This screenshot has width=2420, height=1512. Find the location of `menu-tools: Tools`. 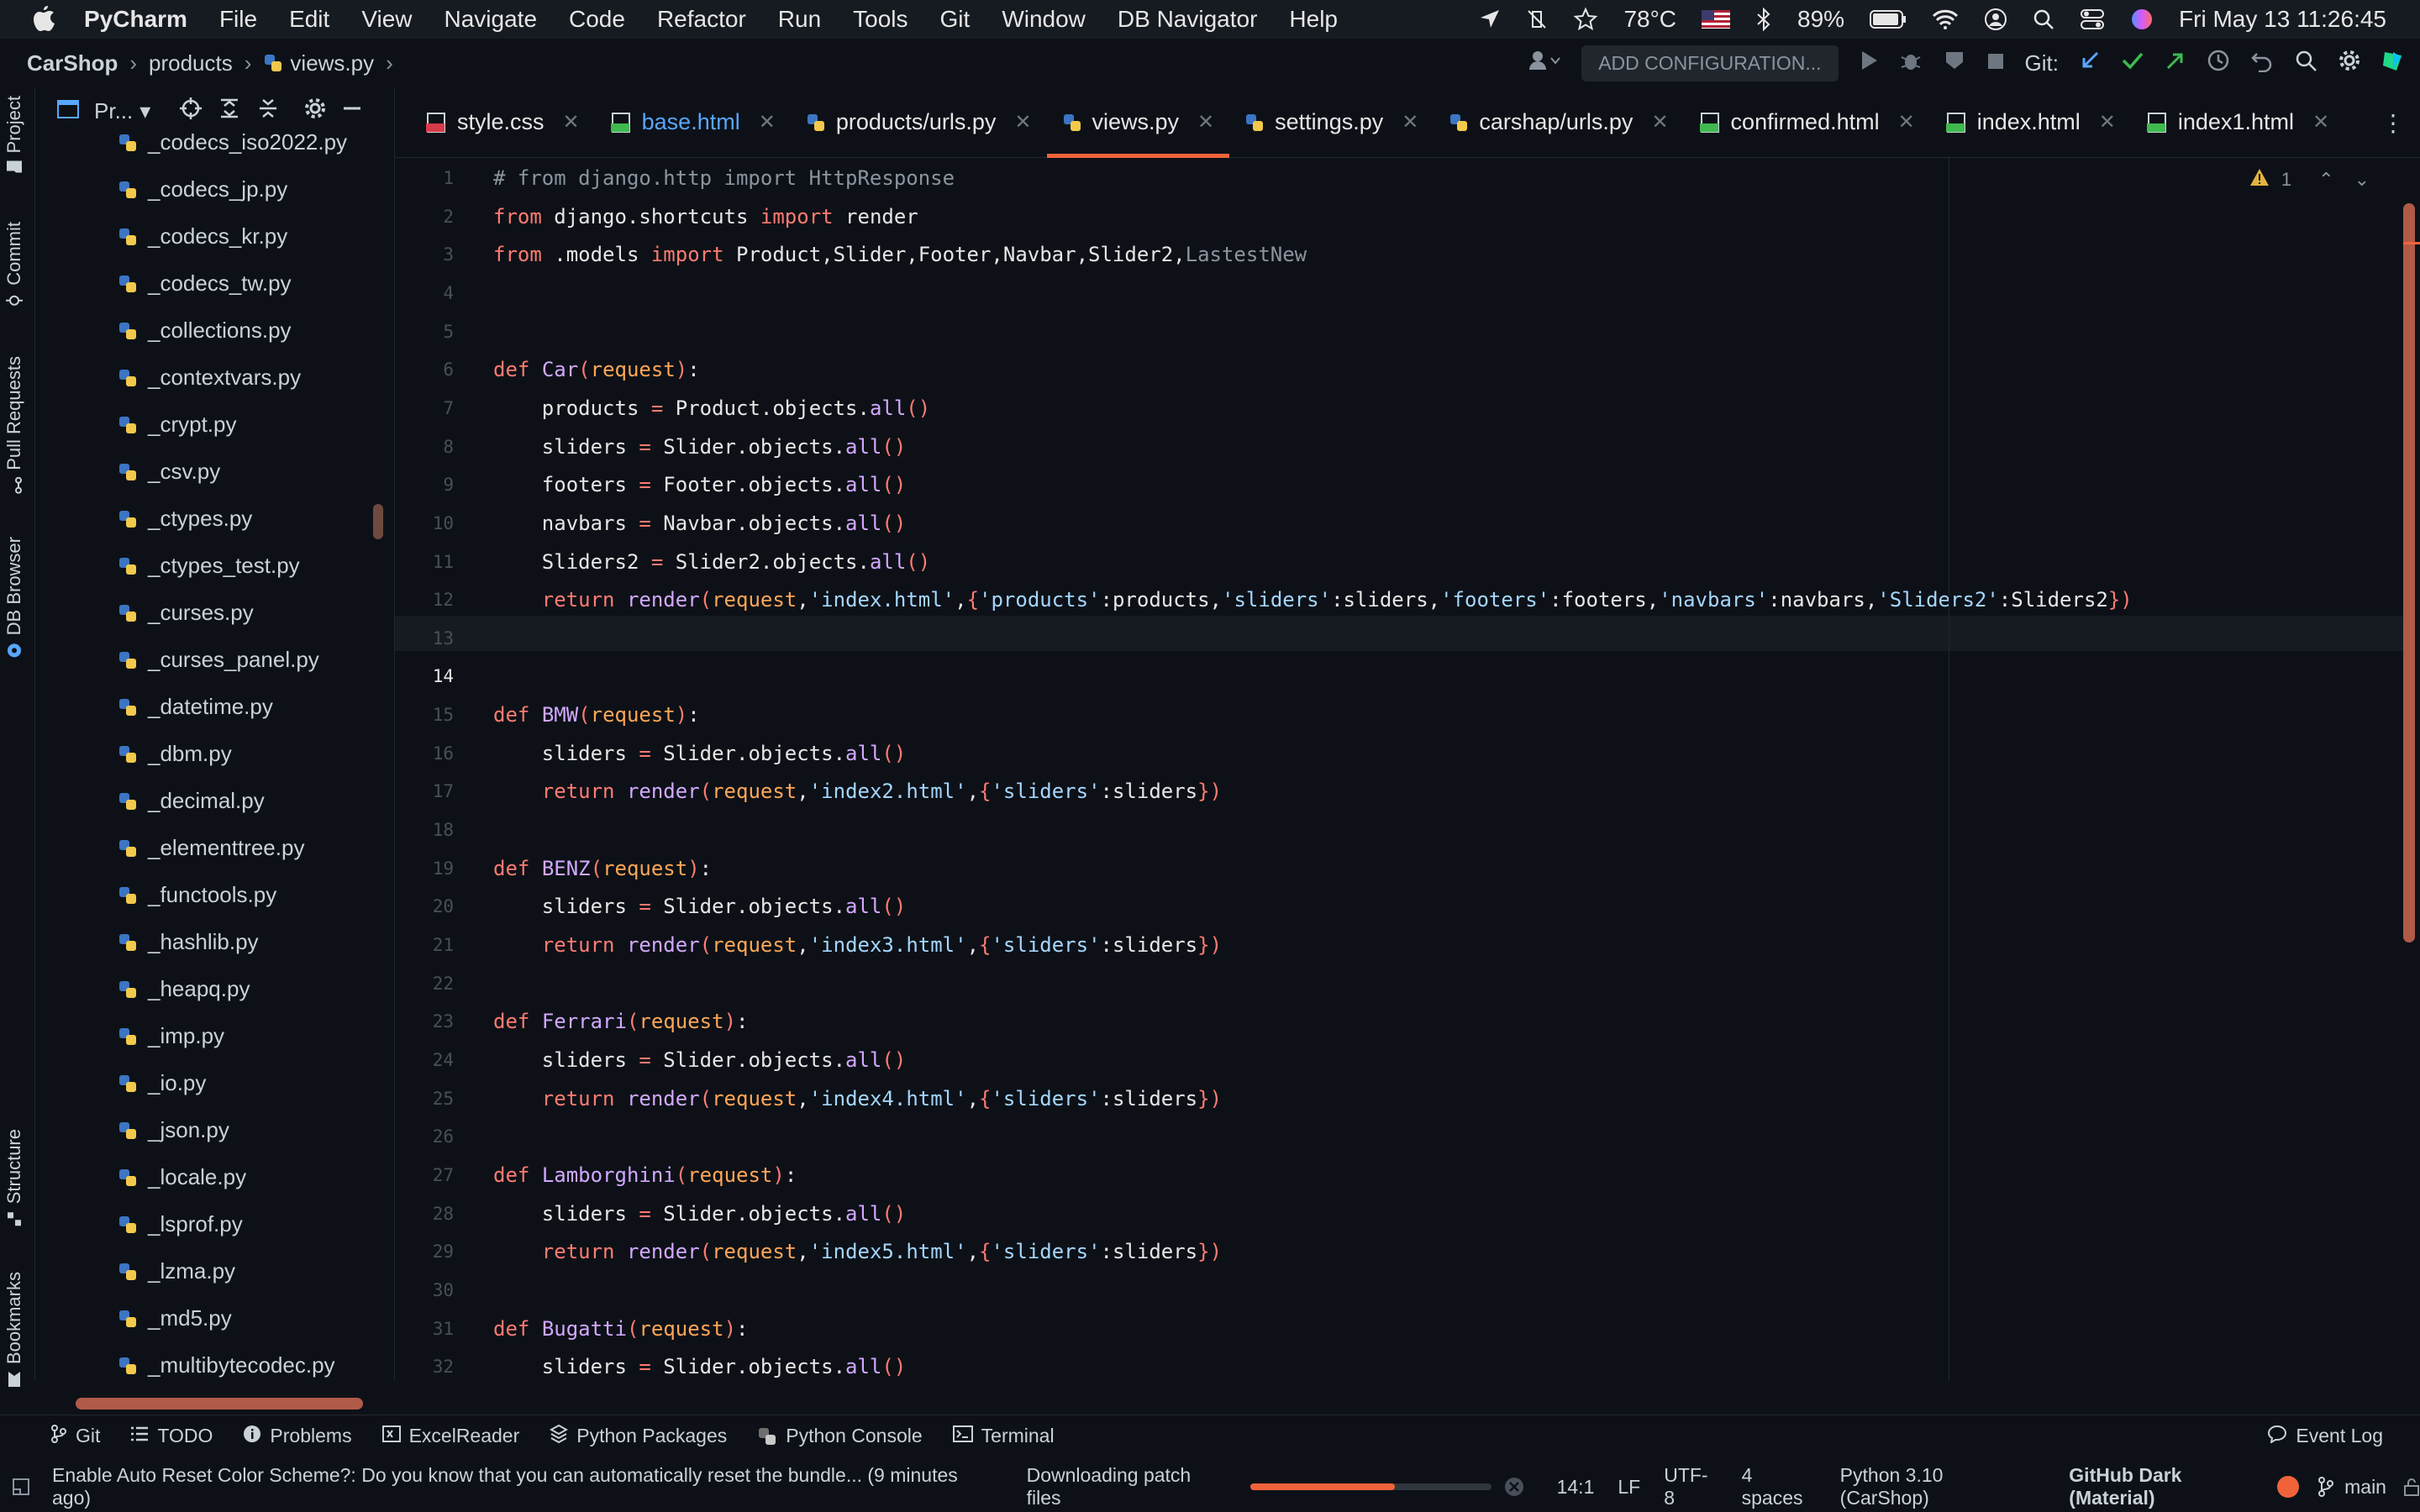

menu-tools: Tools is located at coordinates (880, 19).